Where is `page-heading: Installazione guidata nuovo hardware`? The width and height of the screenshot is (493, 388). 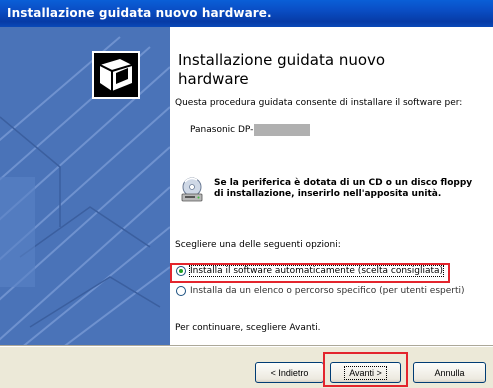 page-heading: Installazione guidata nuovo hardware is located at coordinates (282, 69).